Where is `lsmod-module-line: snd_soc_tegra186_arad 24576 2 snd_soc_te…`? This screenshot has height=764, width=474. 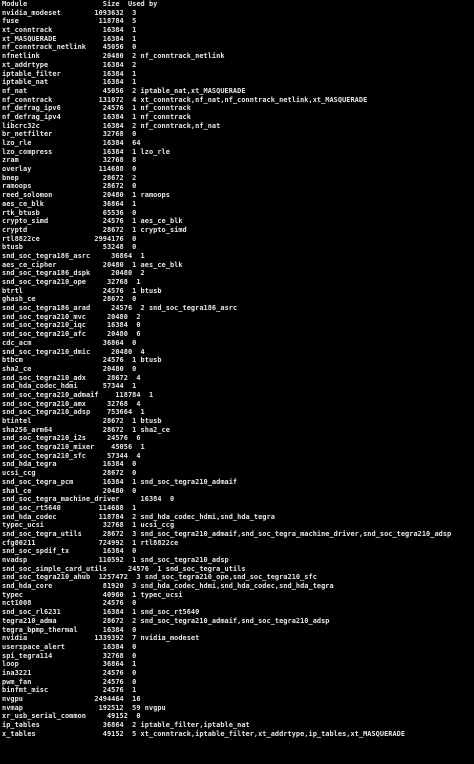 lsmod-module-line: snd_soc_tegra186_arad 24576 2 snd_soc_te… is located at coordinates (120, 308).